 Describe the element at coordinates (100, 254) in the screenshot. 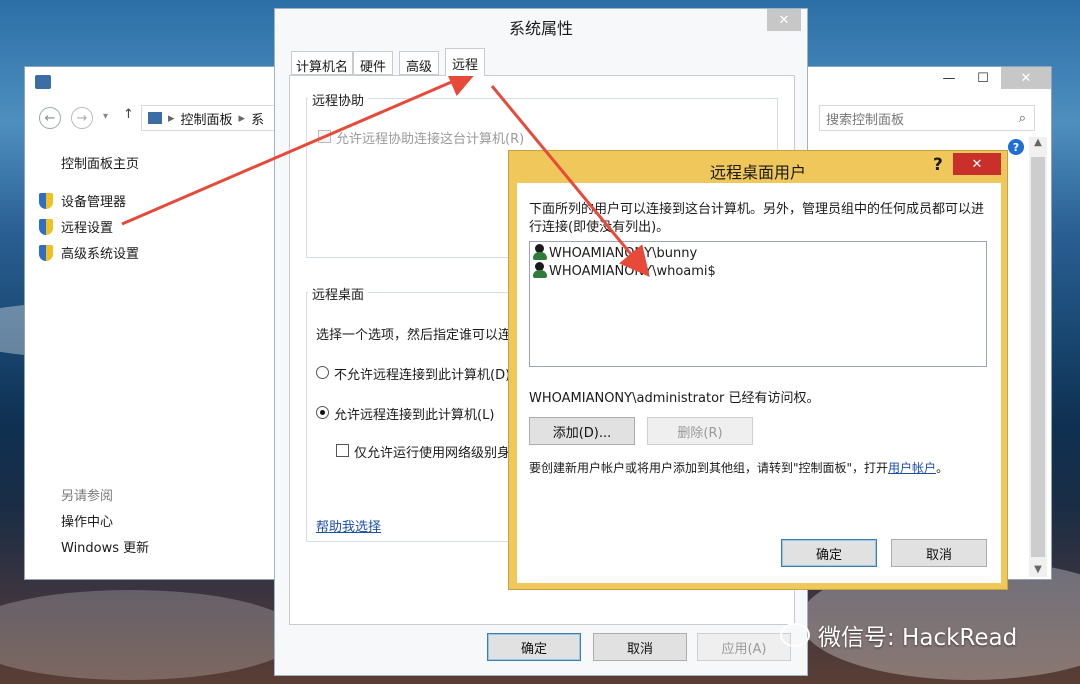

I see `sidebar-item-label: 高级系统设置` at that location.